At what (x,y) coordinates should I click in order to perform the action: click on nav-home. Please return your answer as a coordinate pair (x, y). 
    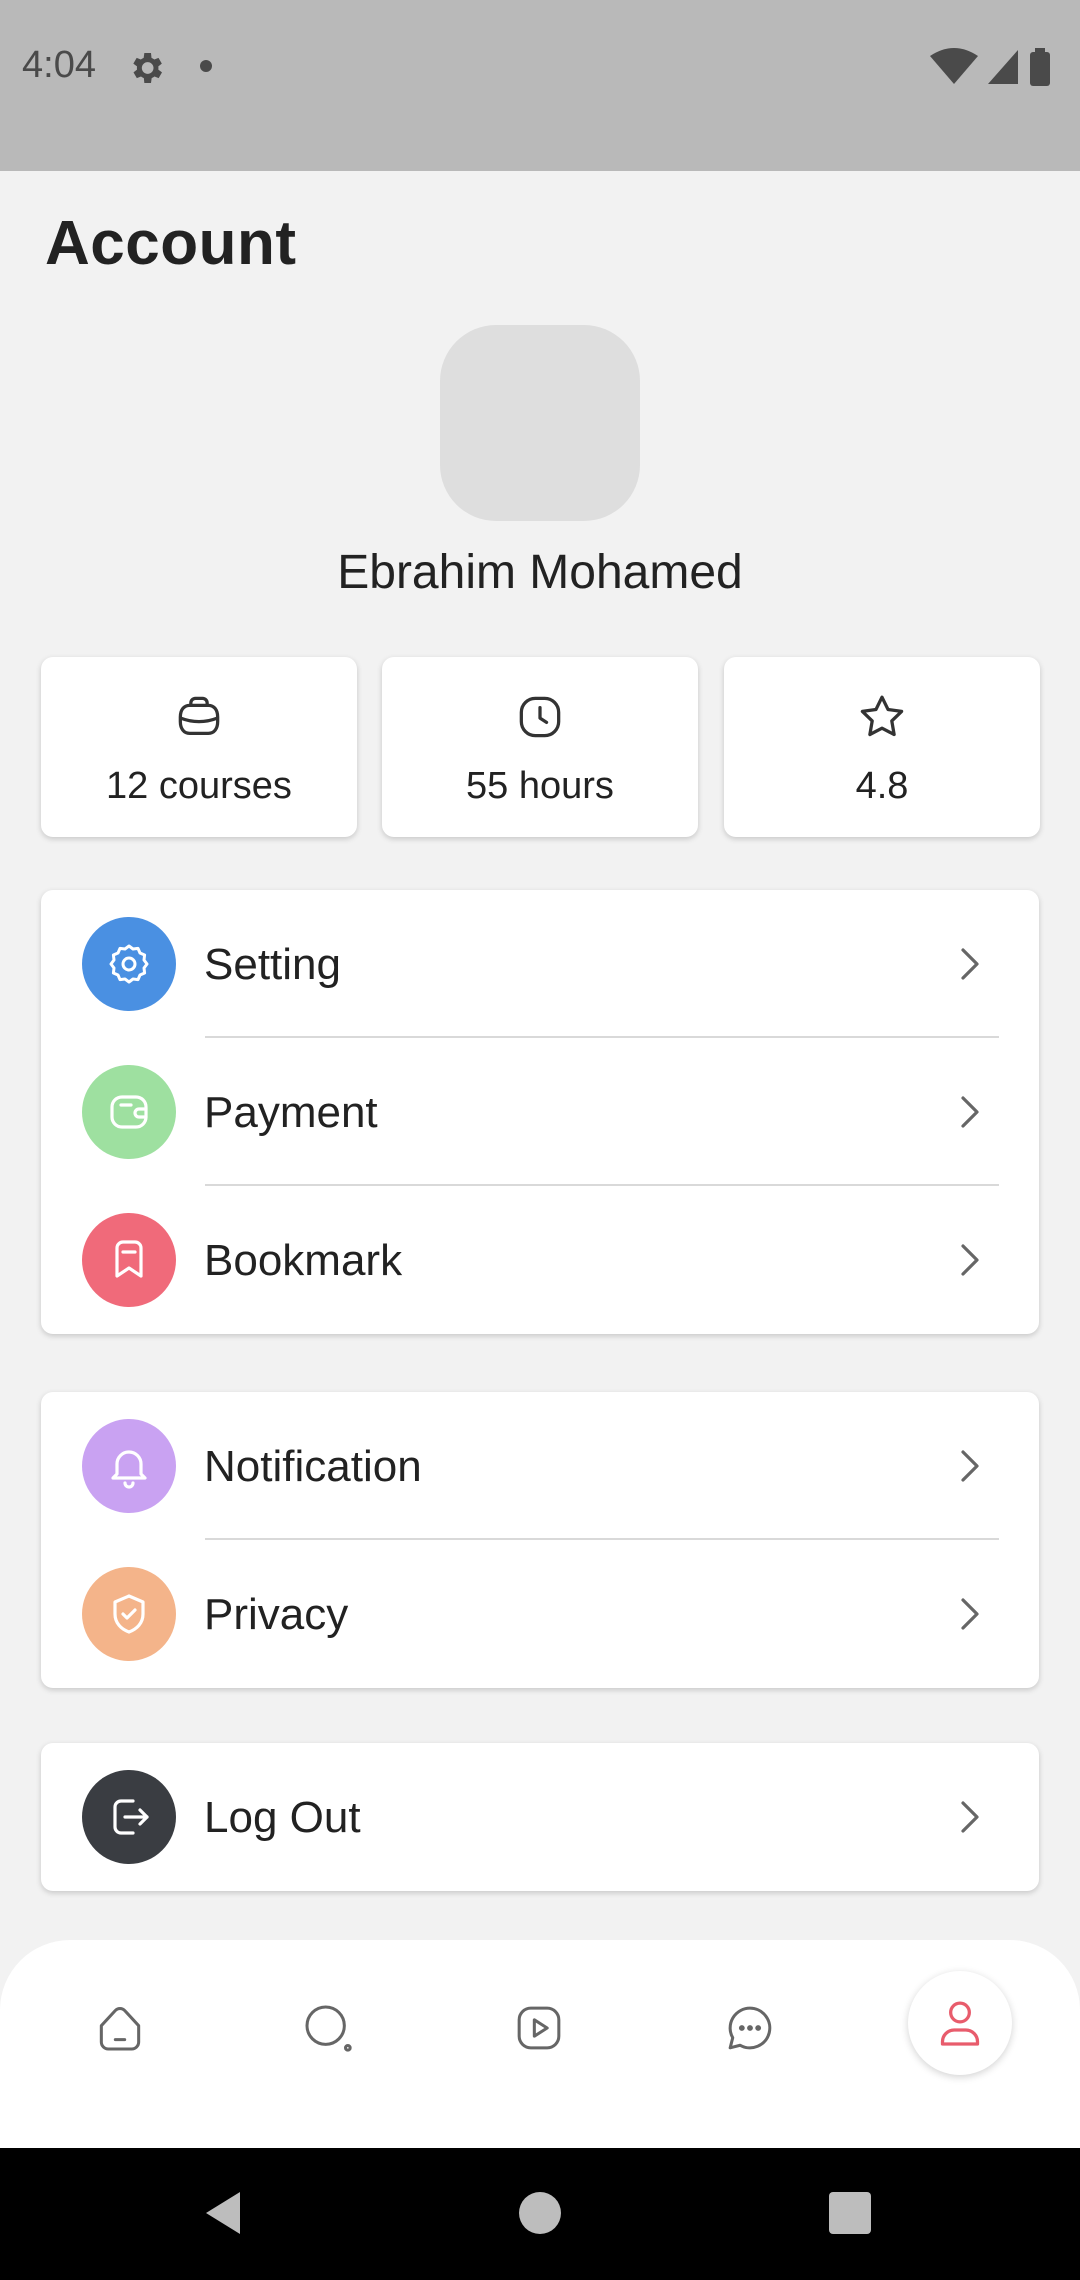
    Looking at the image, I should click on (120, 2028).